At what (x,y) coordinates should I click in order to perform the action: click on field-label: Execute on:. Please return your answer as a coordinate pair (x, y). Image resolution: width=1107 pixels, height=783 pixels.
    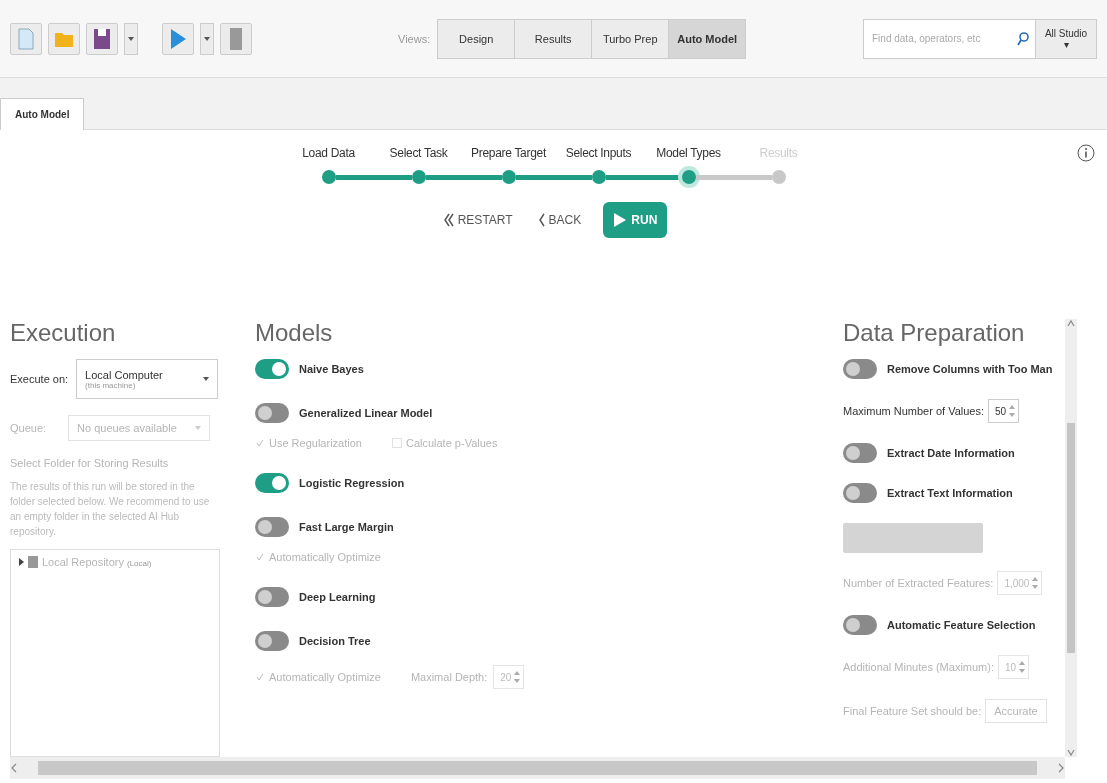
    Looking at the image, I should click on (39, 379).